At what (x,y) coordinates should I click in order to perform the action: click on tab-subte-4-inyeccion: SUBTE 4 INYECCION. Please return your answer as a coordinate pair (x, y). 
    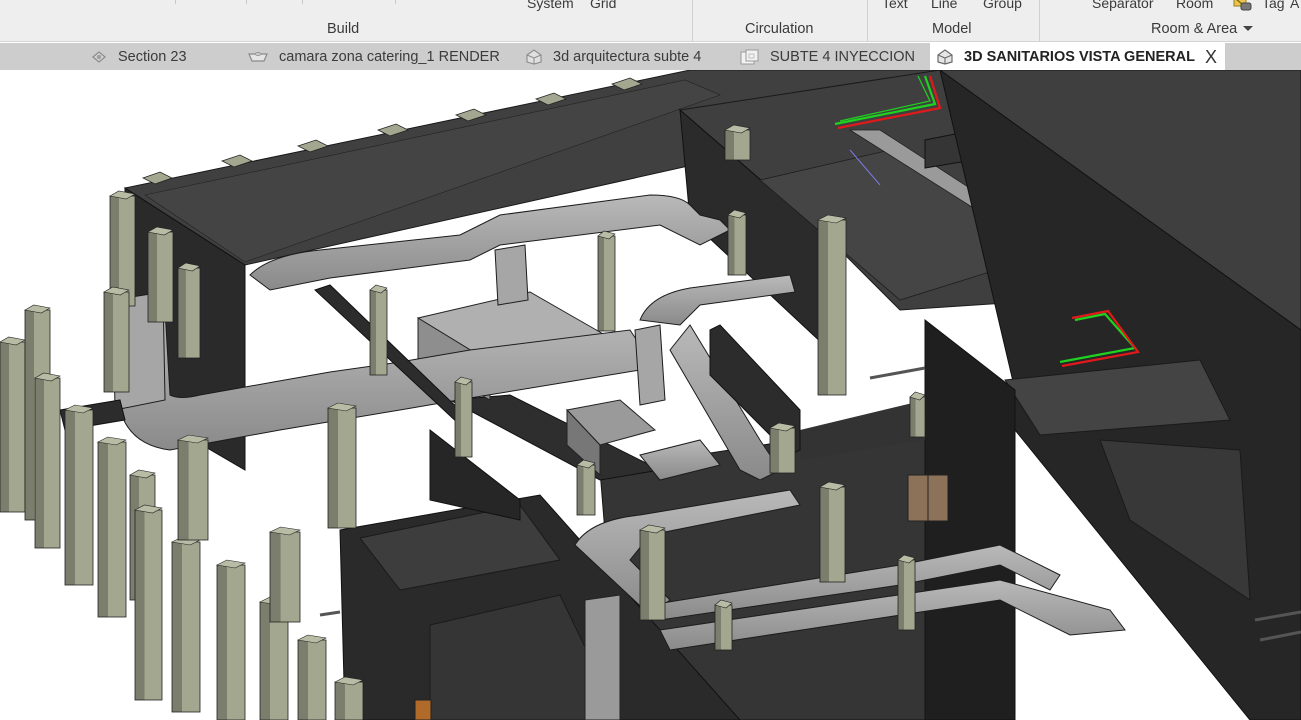
    Looking at the image, I should click on (827, 56).